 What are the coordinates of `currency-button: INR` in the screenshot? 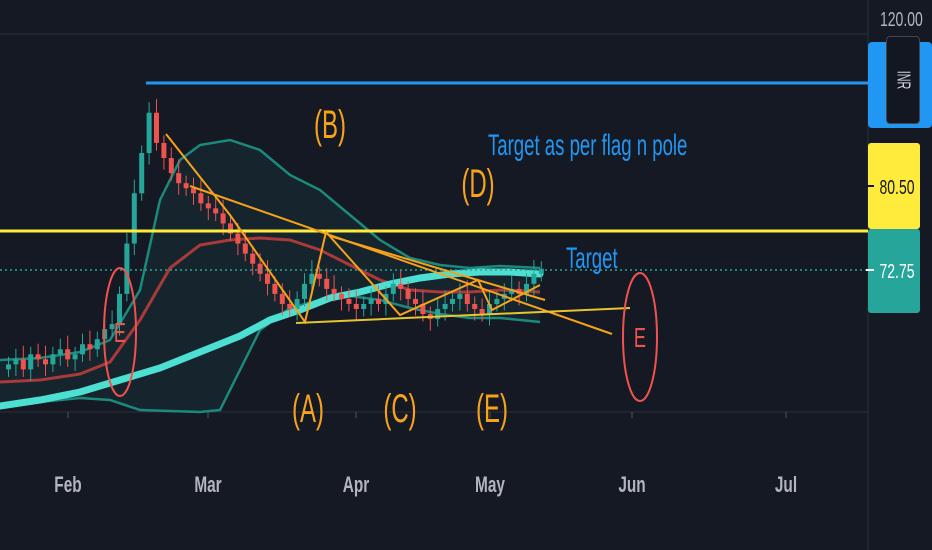 It's located at (903, 80).